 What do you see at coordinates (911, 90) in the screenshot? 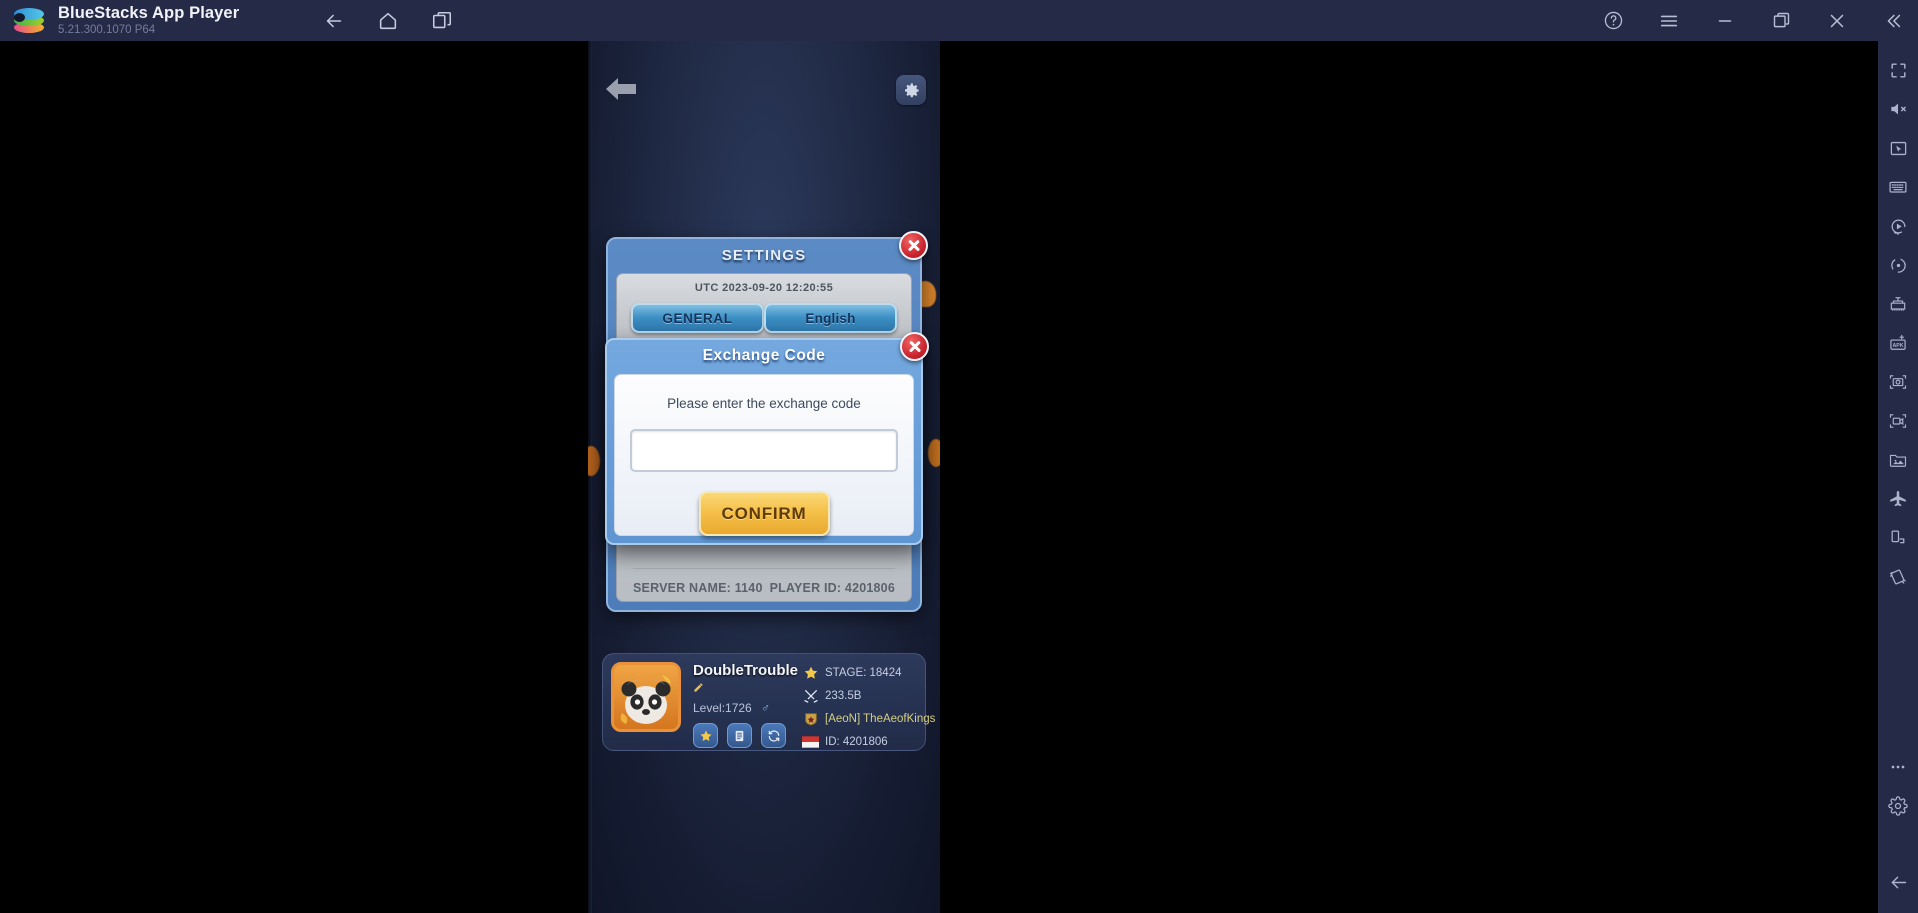
I see `game-settings-button` at bounding box center [911, 90].